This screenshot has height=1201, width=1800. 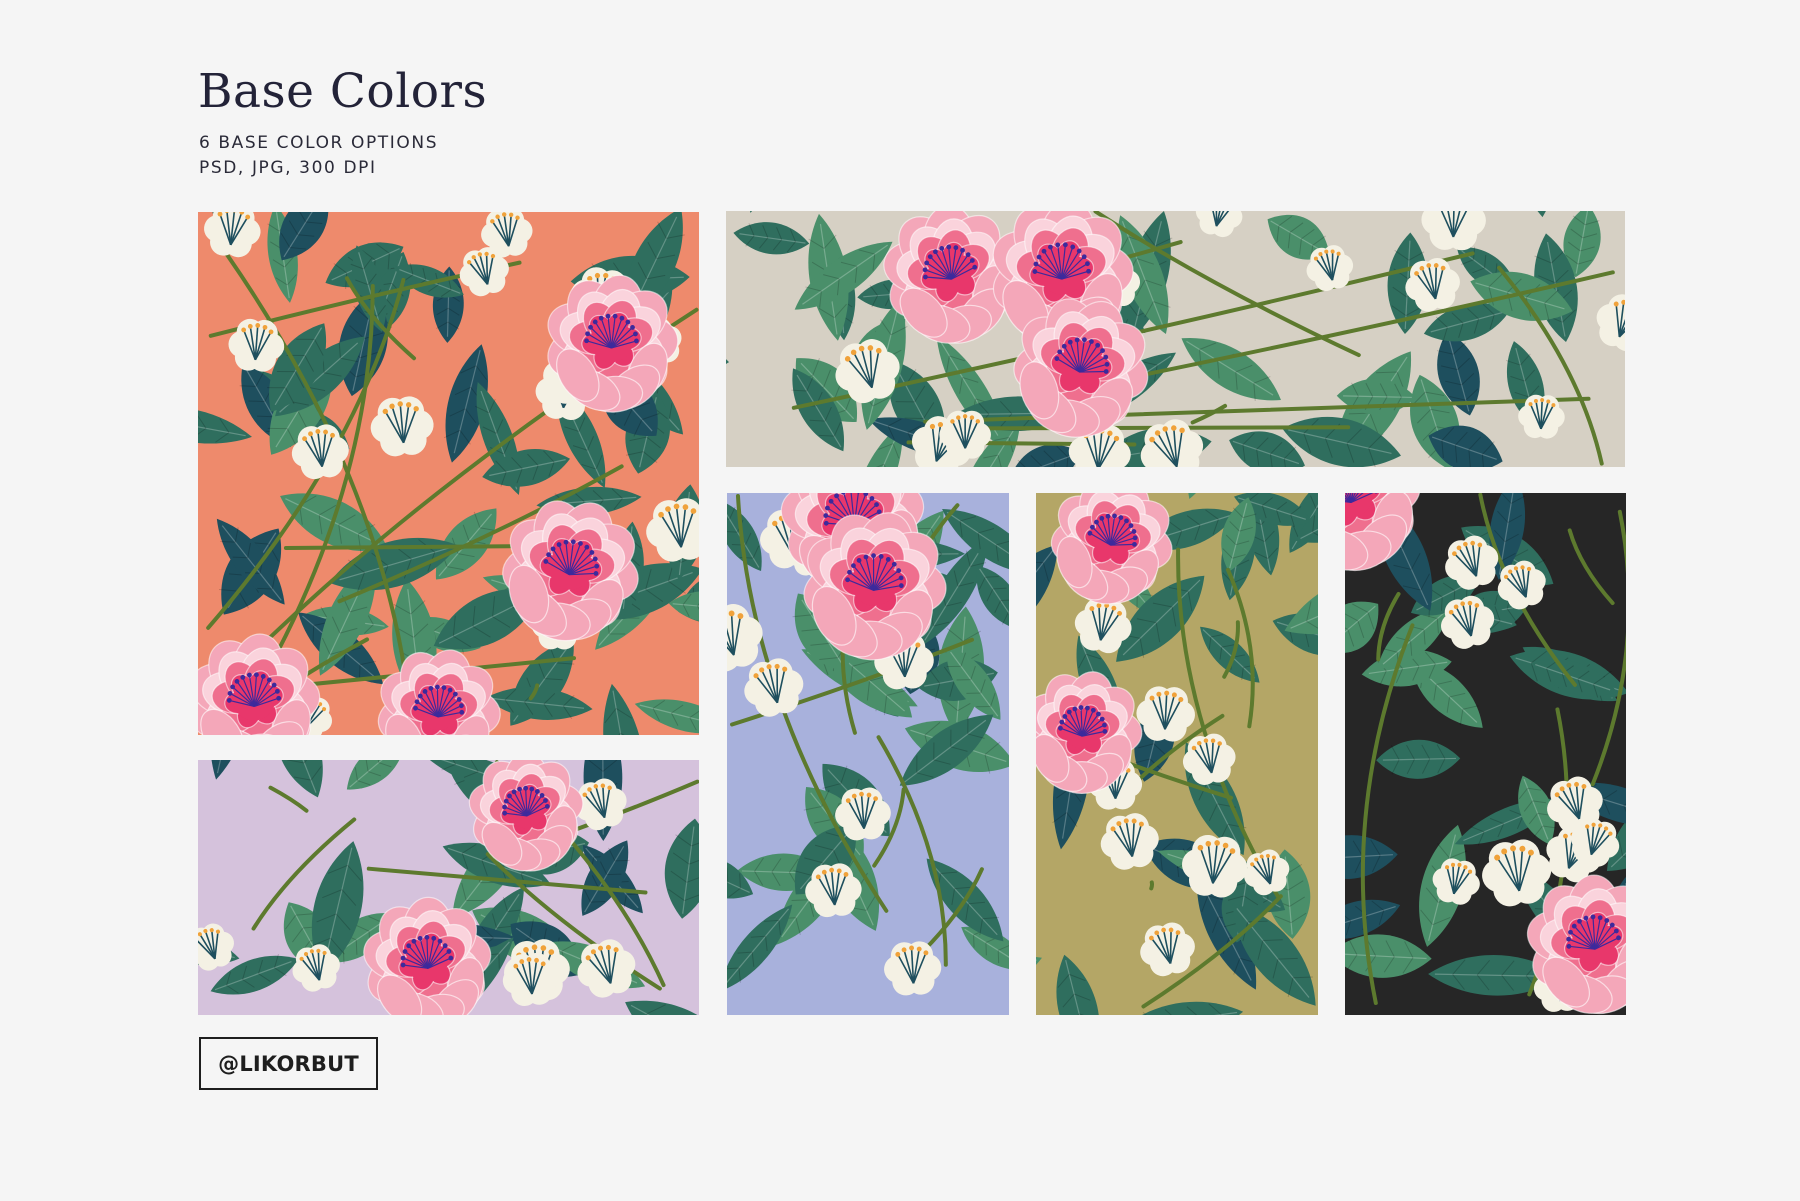 What do you see at coordinates (288, 1063) in the screenshot?
I see `author-handle-badge: @LIKORBUT` at bounding box center [288, 1063].